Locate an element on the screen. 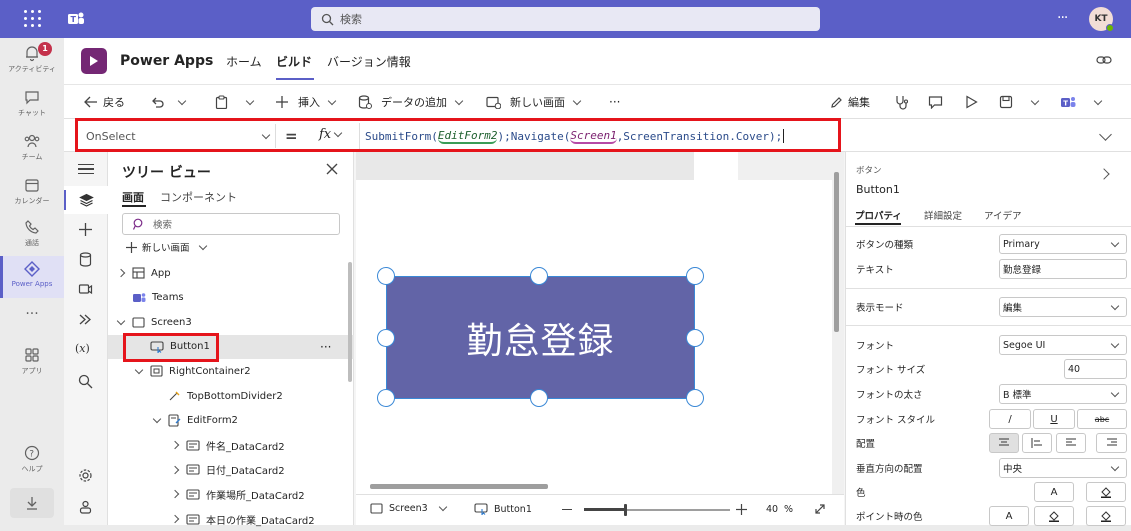 This screenshot has width=1131, height=531. teams-search-input: 検索 is located at coordinates (565, 19).